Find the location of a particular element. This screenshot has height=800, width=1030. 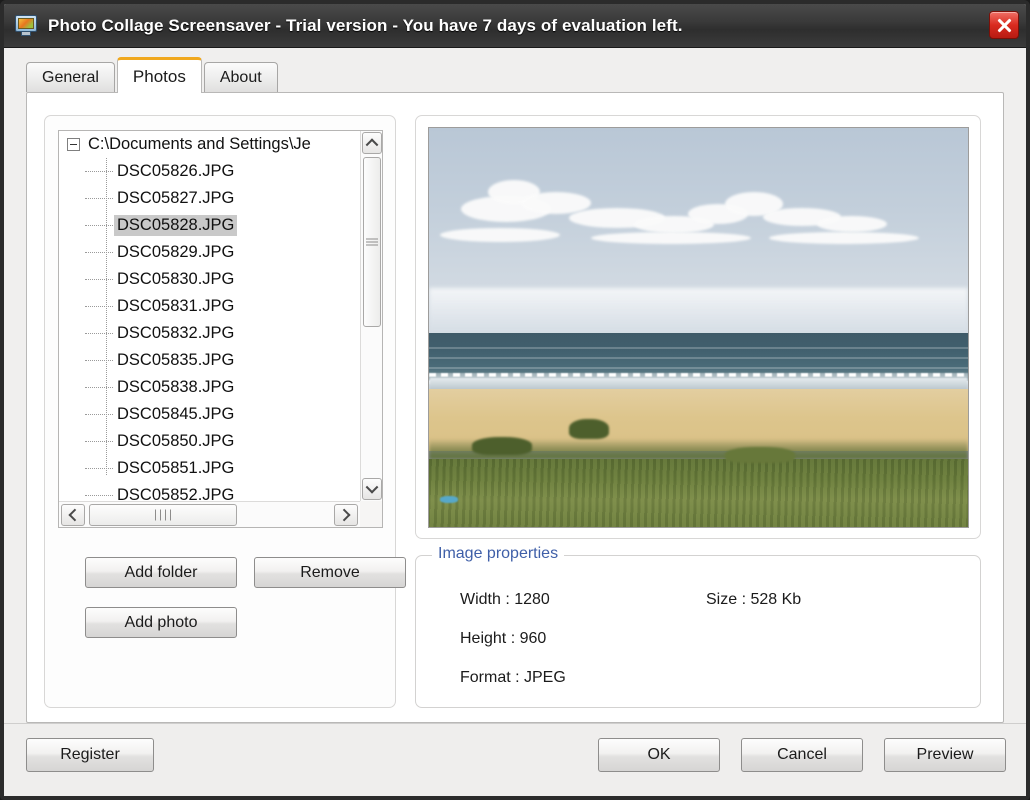

tree-item: DSC05830.JPG is located at coordinates (209, 279).